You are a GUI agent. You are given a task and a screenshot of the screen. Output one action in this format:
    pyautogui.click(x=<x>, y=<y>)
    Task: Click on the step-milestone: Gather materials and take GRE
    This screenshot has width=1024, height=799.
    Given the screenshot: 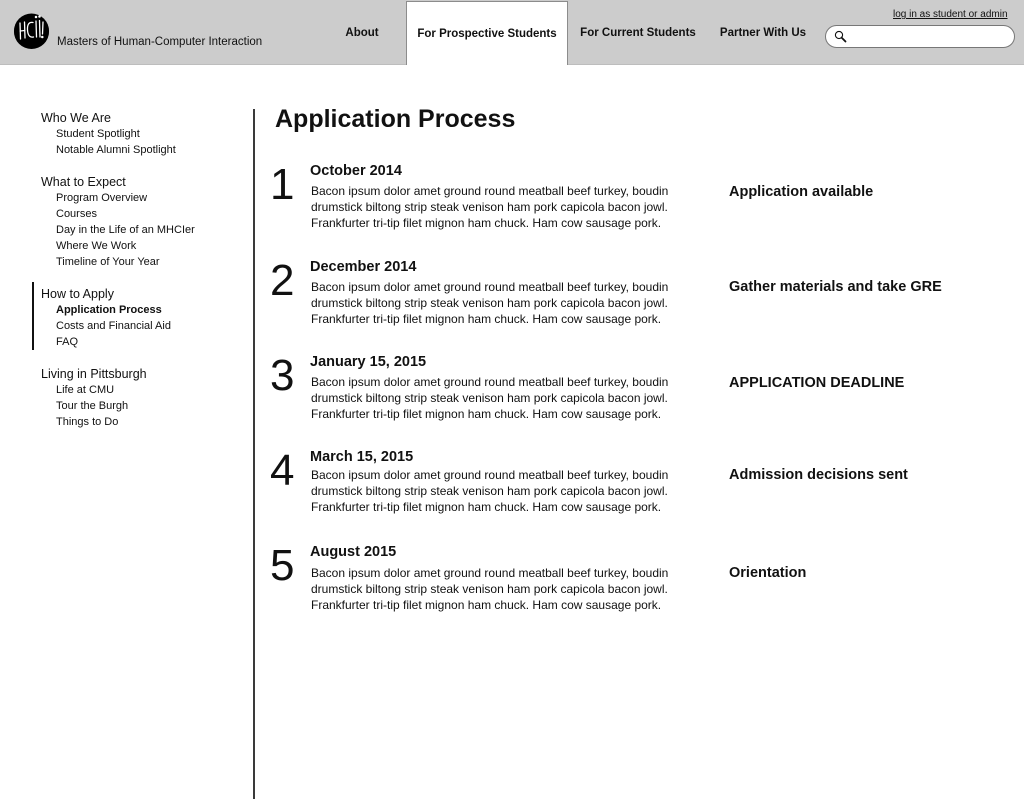 What is the action you would take?
    pyautogui.click(x=835, y=287)
    